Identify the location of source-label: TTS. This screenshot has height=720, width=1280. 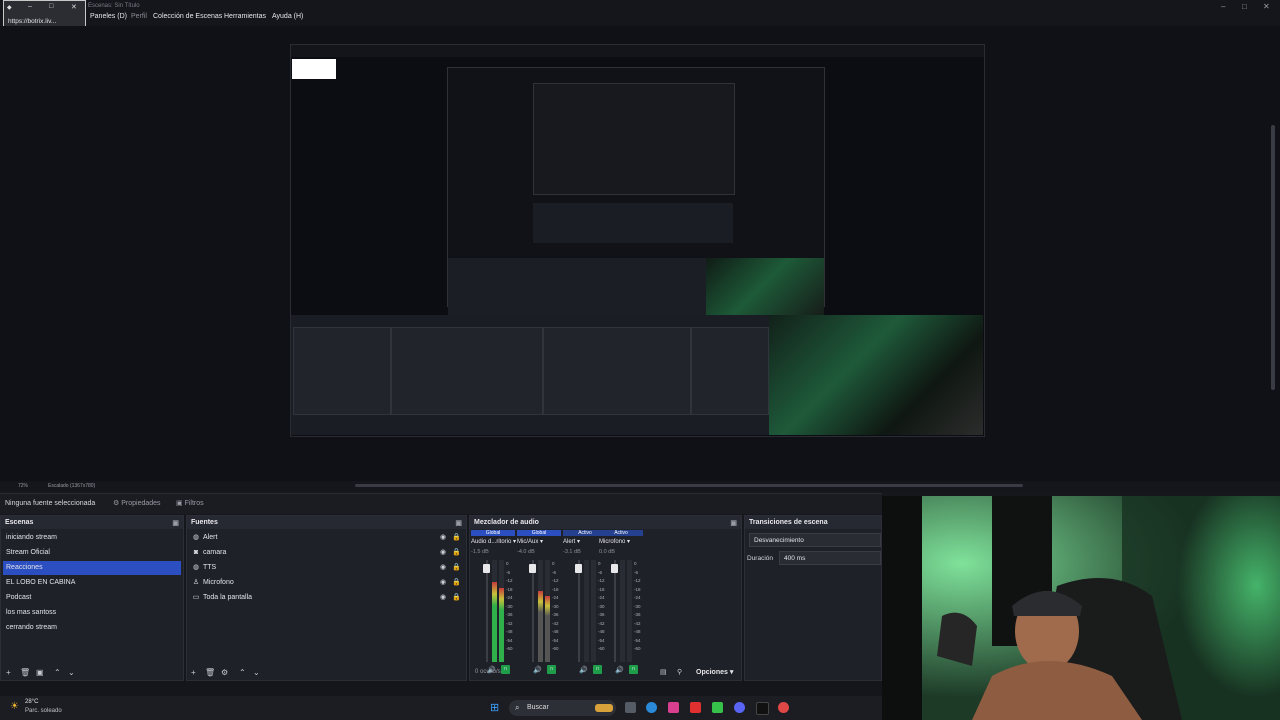
(210, 567).